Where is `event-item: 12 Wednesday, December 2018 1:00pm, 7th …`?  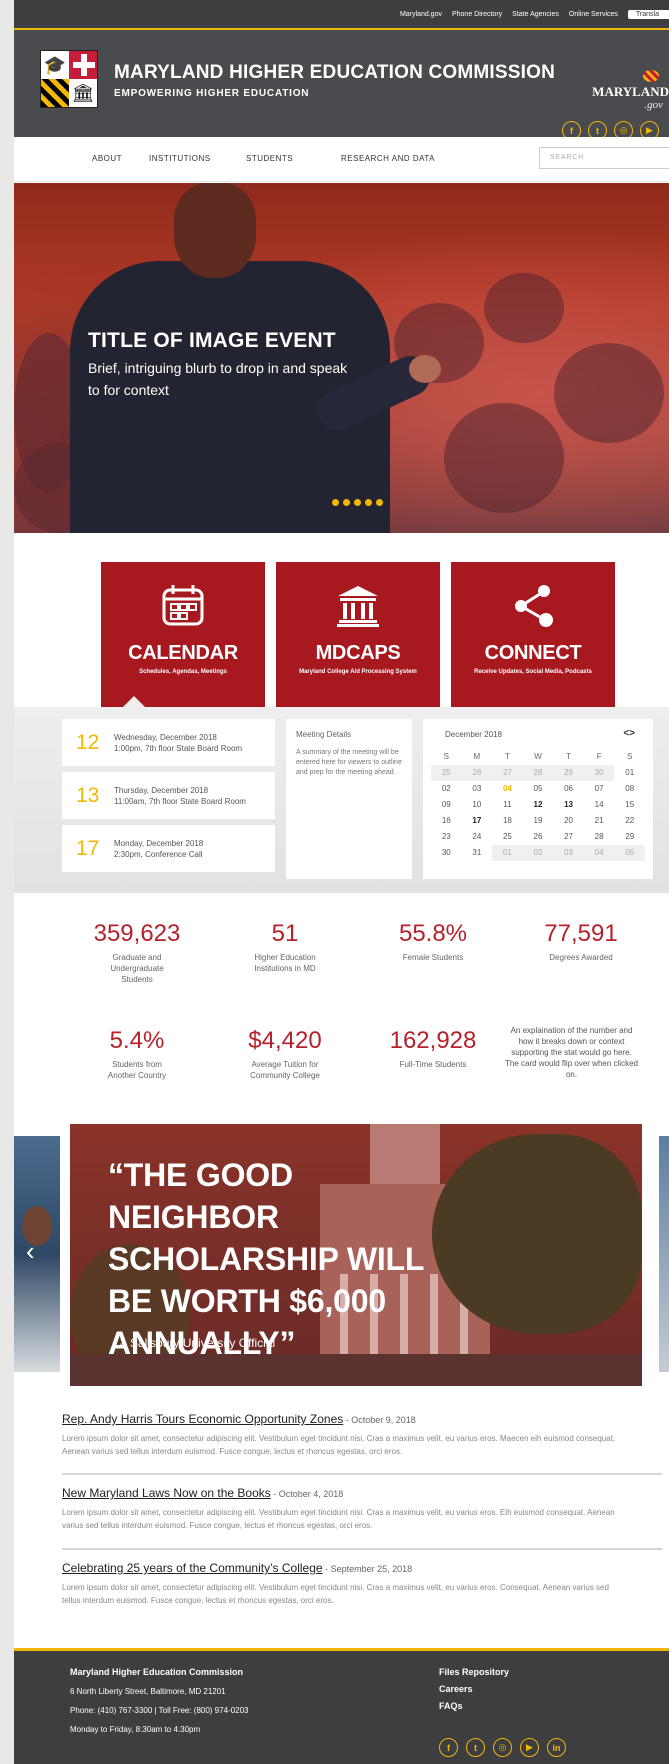
event-item: 12 Wednesday, December 2018 1:00pm, 7th … is located at coordinates (168, 742).